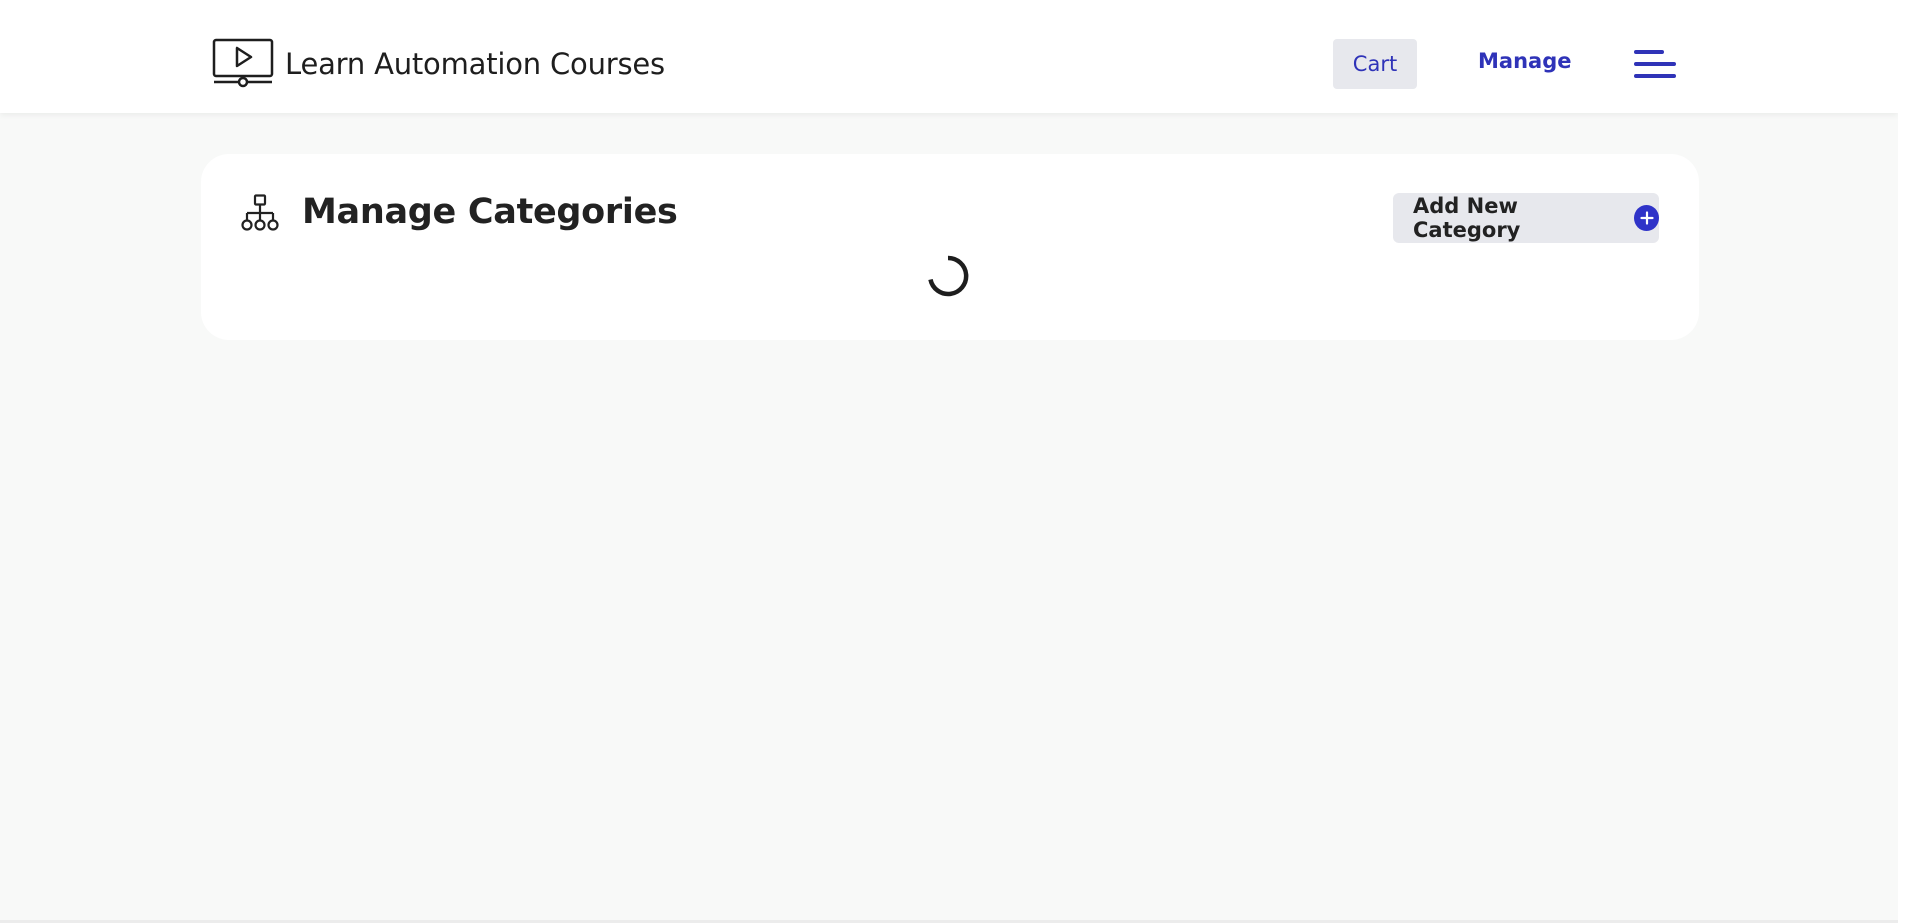 This screenshot has width=1920, height=923. What do you see at coordinates (1655, 64) in the screenshot?
I see `hamburger-menu-icon` at bounding box center [1655, 64].